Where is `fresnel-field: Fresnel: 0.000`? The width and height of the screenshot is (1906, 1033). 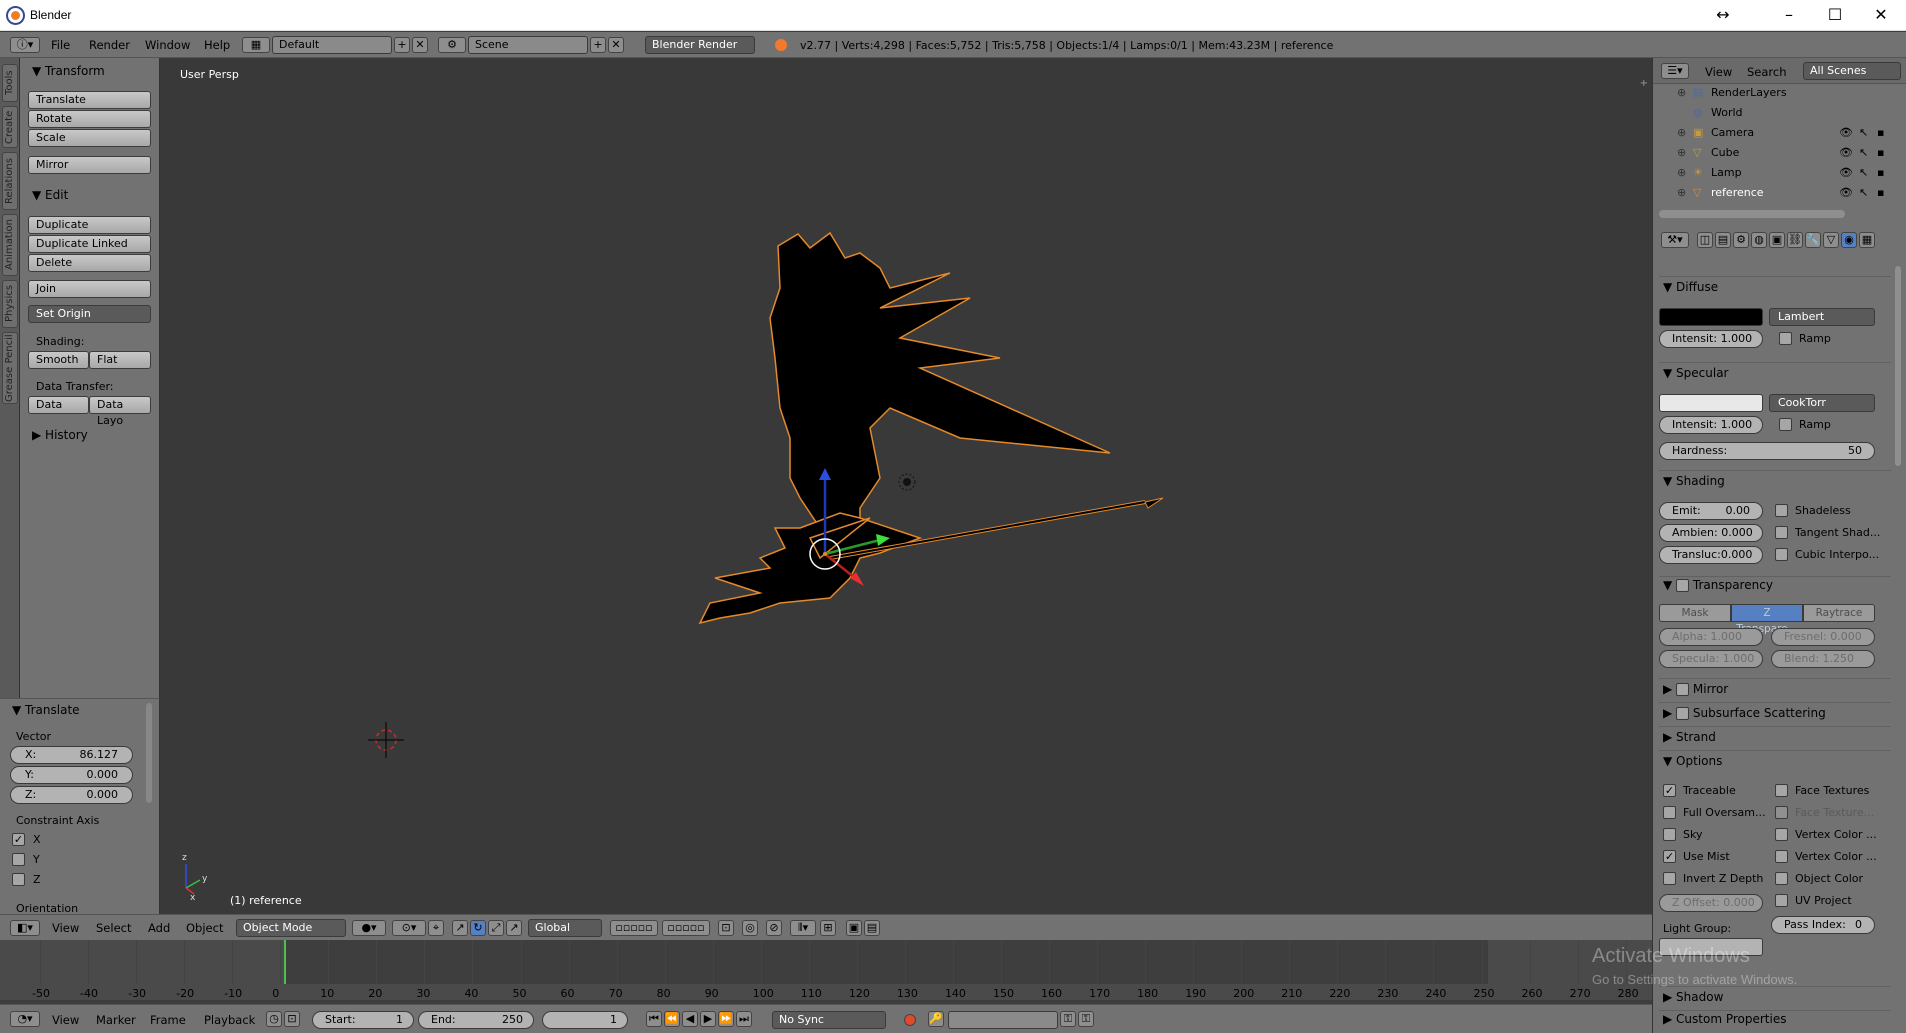 fresnel-field: Fresnel: 0.000 is located at coordinates (1823, 637).